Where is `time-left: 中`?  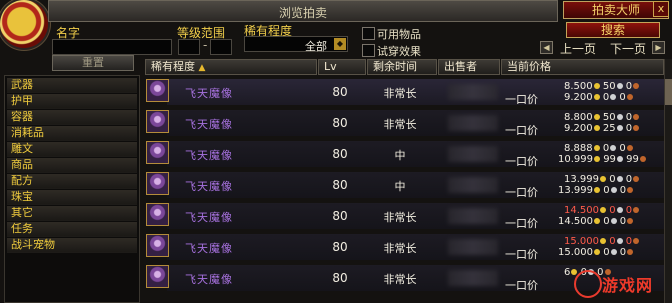
time-left: 中 is located at coordinates (400, 155).